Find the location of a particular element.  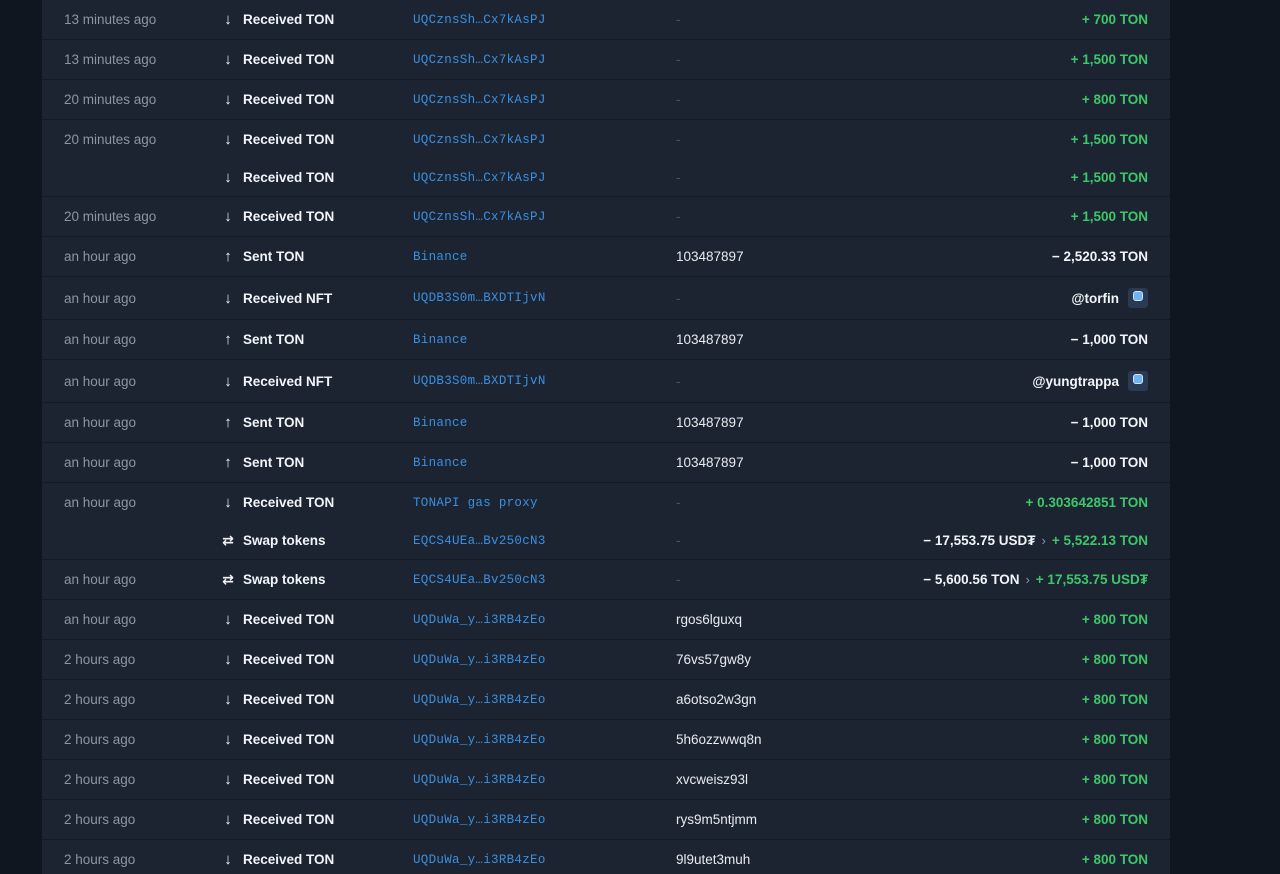

comment: 103487897 is located at coordinates (710, 339).